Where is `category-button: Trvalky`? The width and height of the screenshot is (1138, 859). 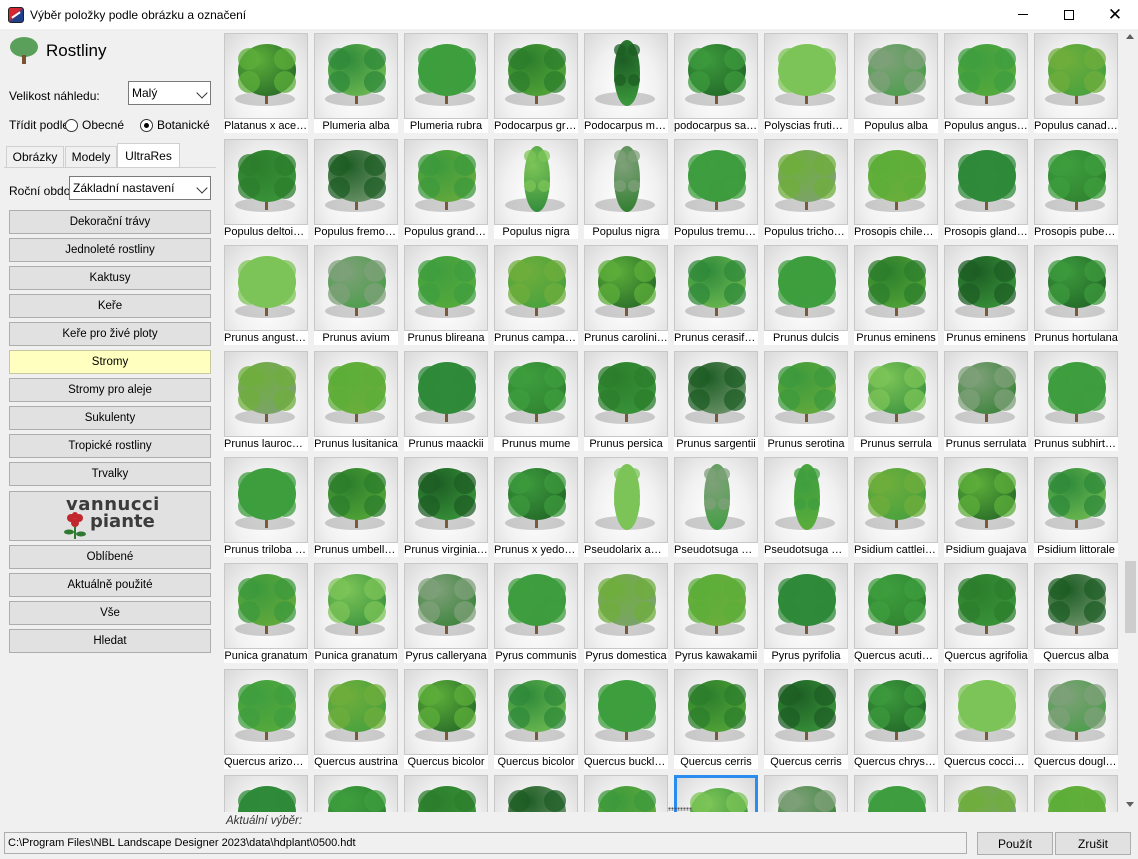 category-button: Trvalky is located at coordinates (110, 474).